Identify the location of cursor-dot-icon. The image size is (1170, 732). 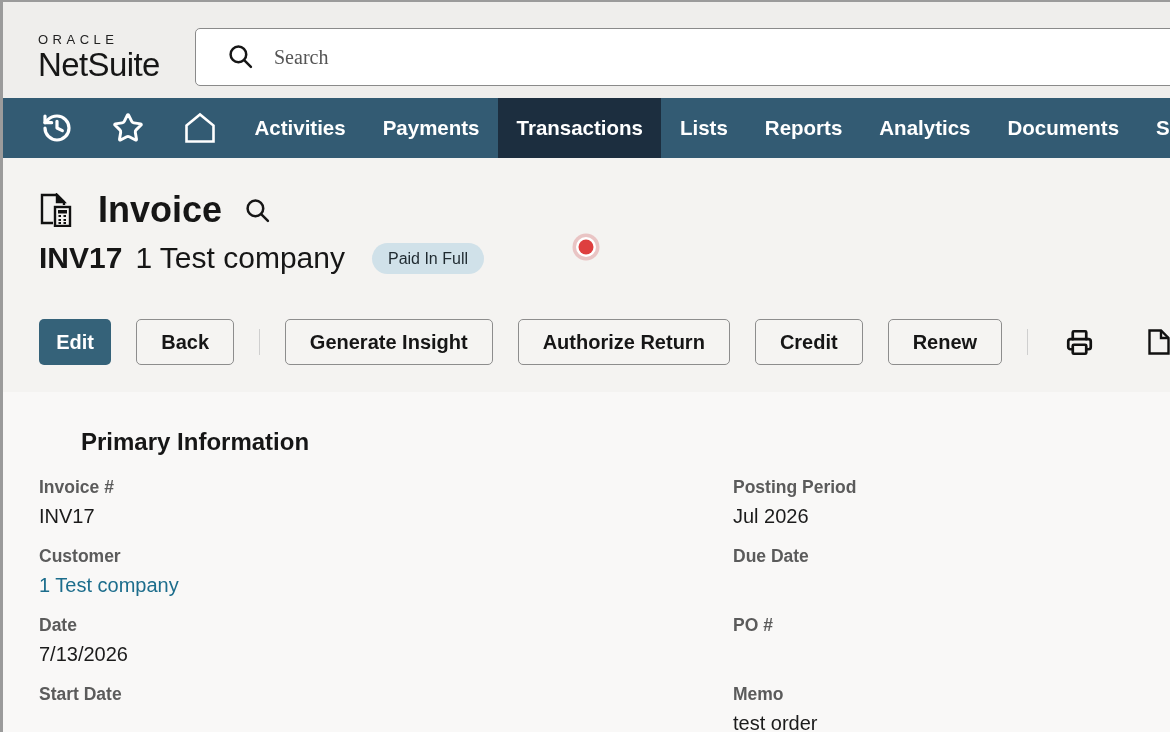
(586, 247).